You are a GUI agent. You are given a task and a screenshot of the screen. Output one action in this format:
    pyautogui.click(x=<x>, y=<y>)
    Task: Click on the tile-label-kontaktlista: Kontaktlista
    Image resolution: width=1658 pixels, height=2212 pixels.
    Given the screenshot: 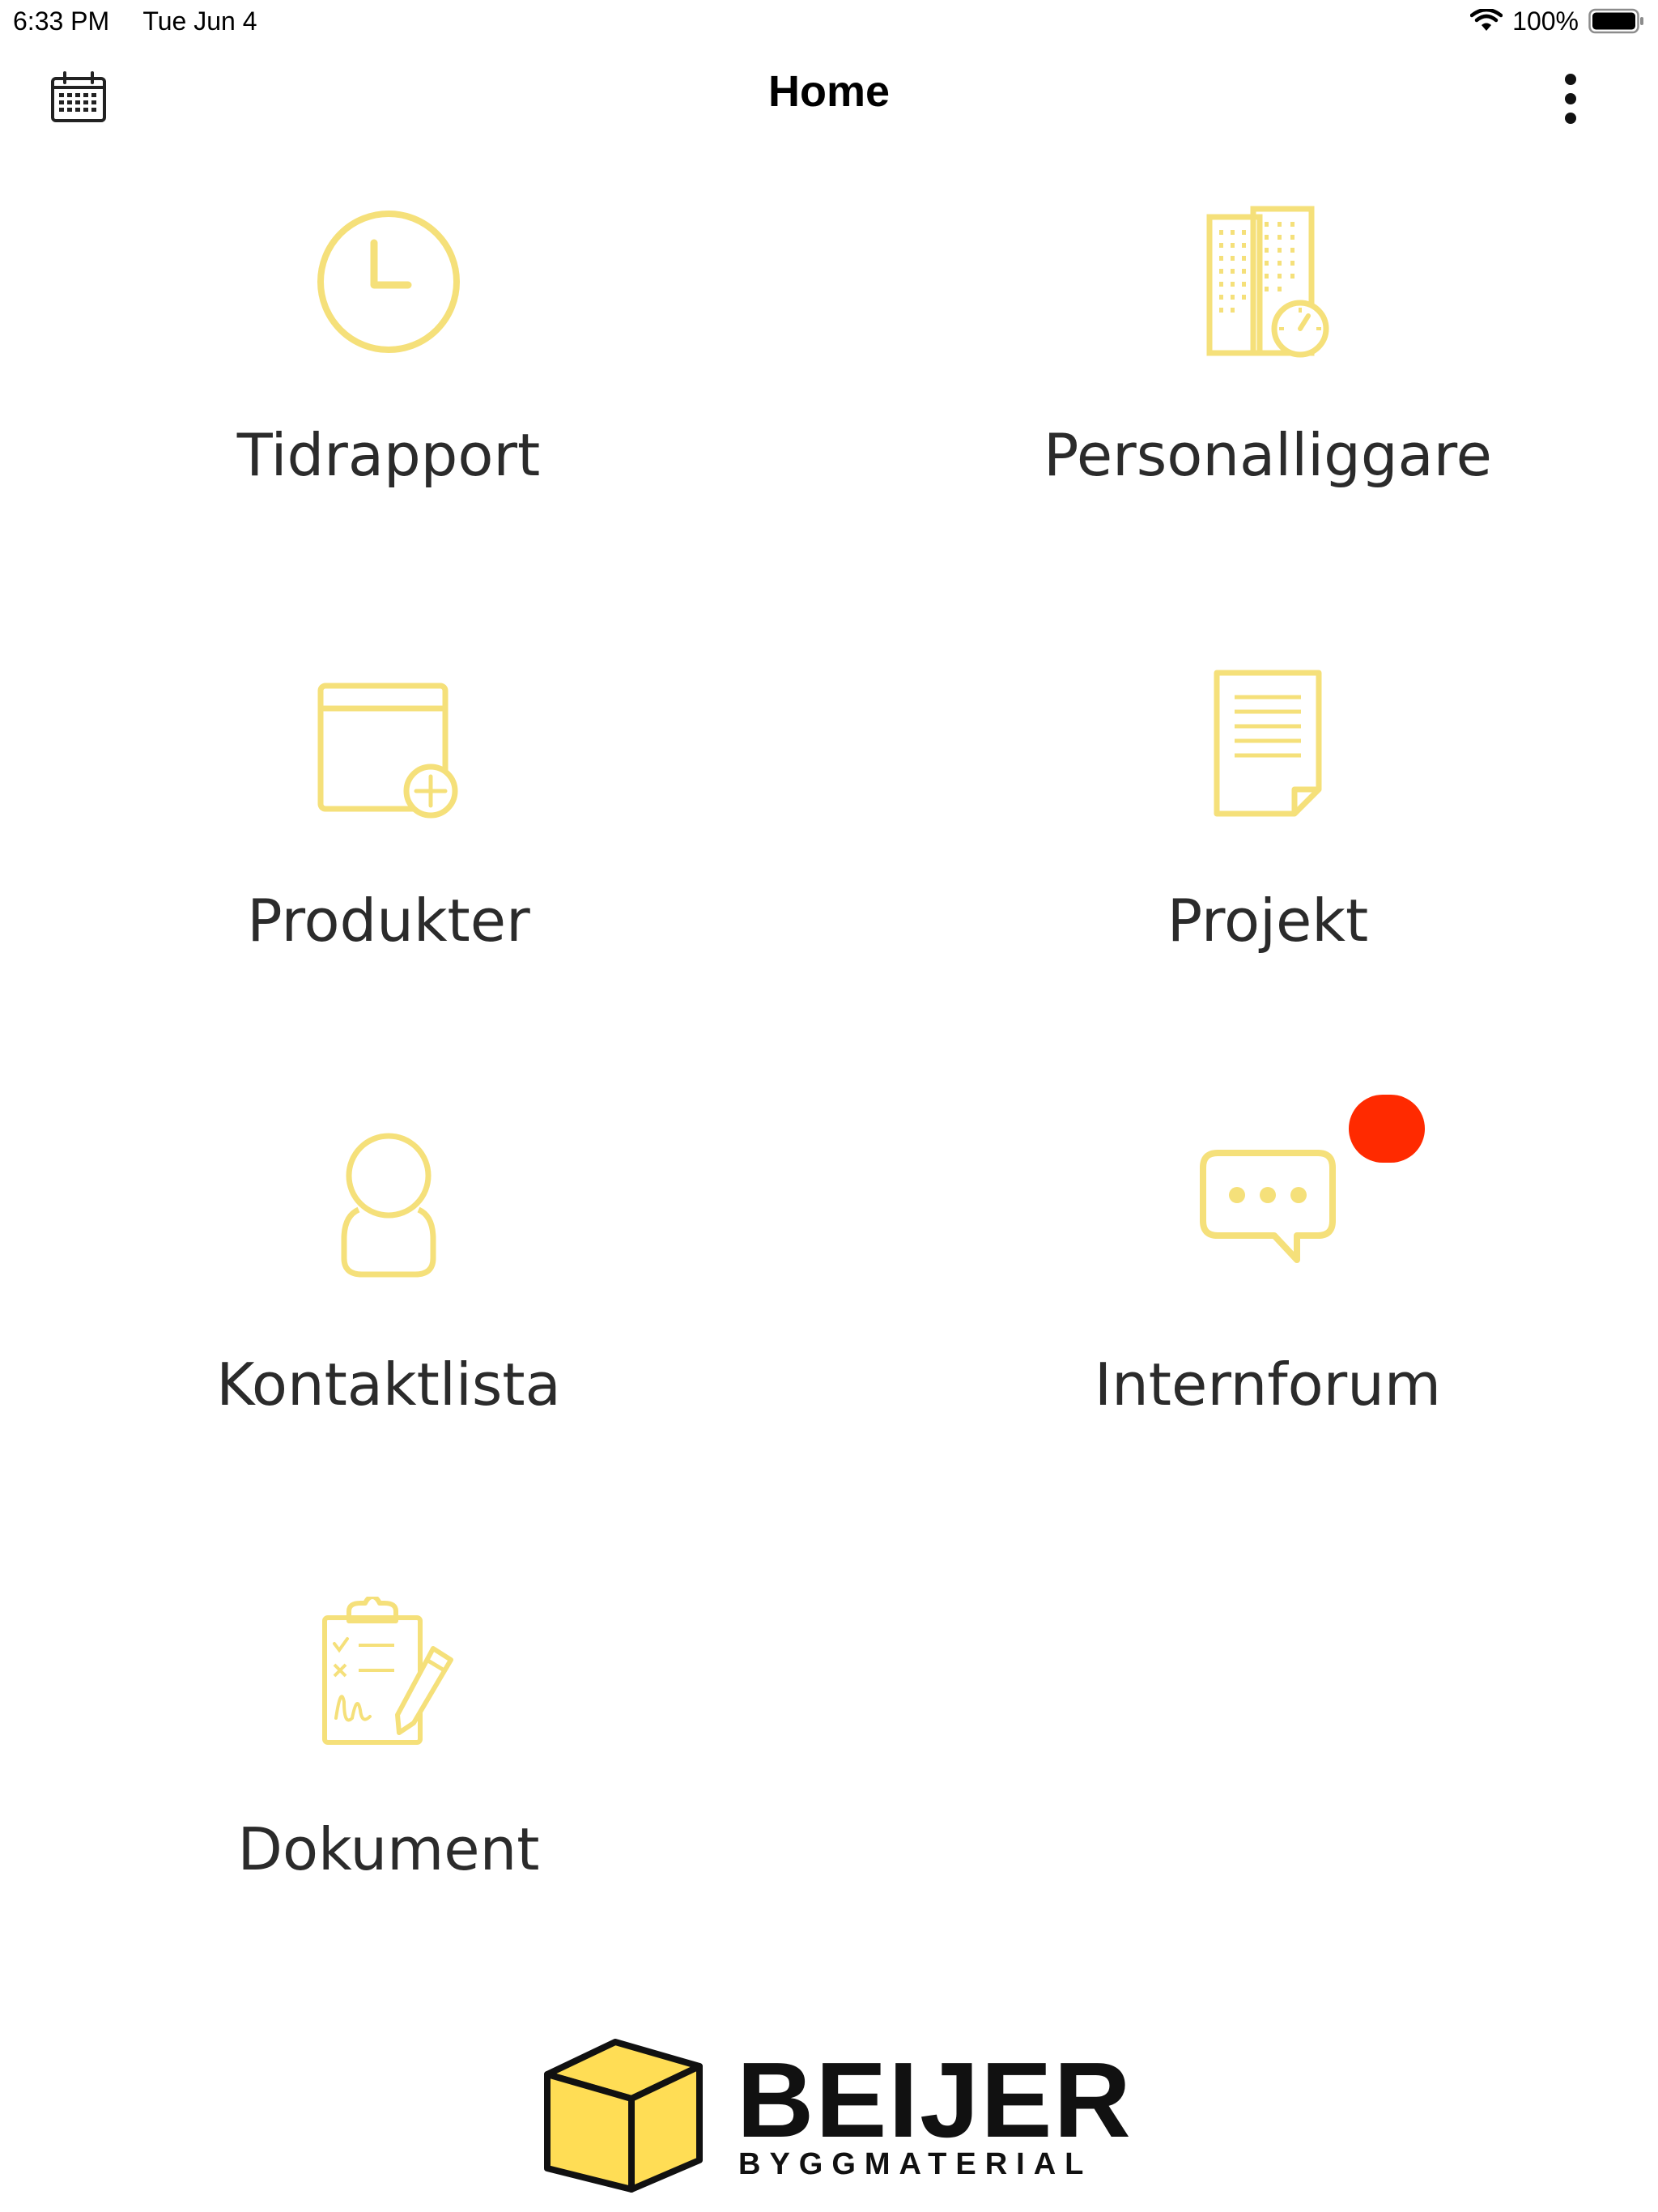 What is the action you would take?
    pyautogui.click(x=388, y=1385)
    